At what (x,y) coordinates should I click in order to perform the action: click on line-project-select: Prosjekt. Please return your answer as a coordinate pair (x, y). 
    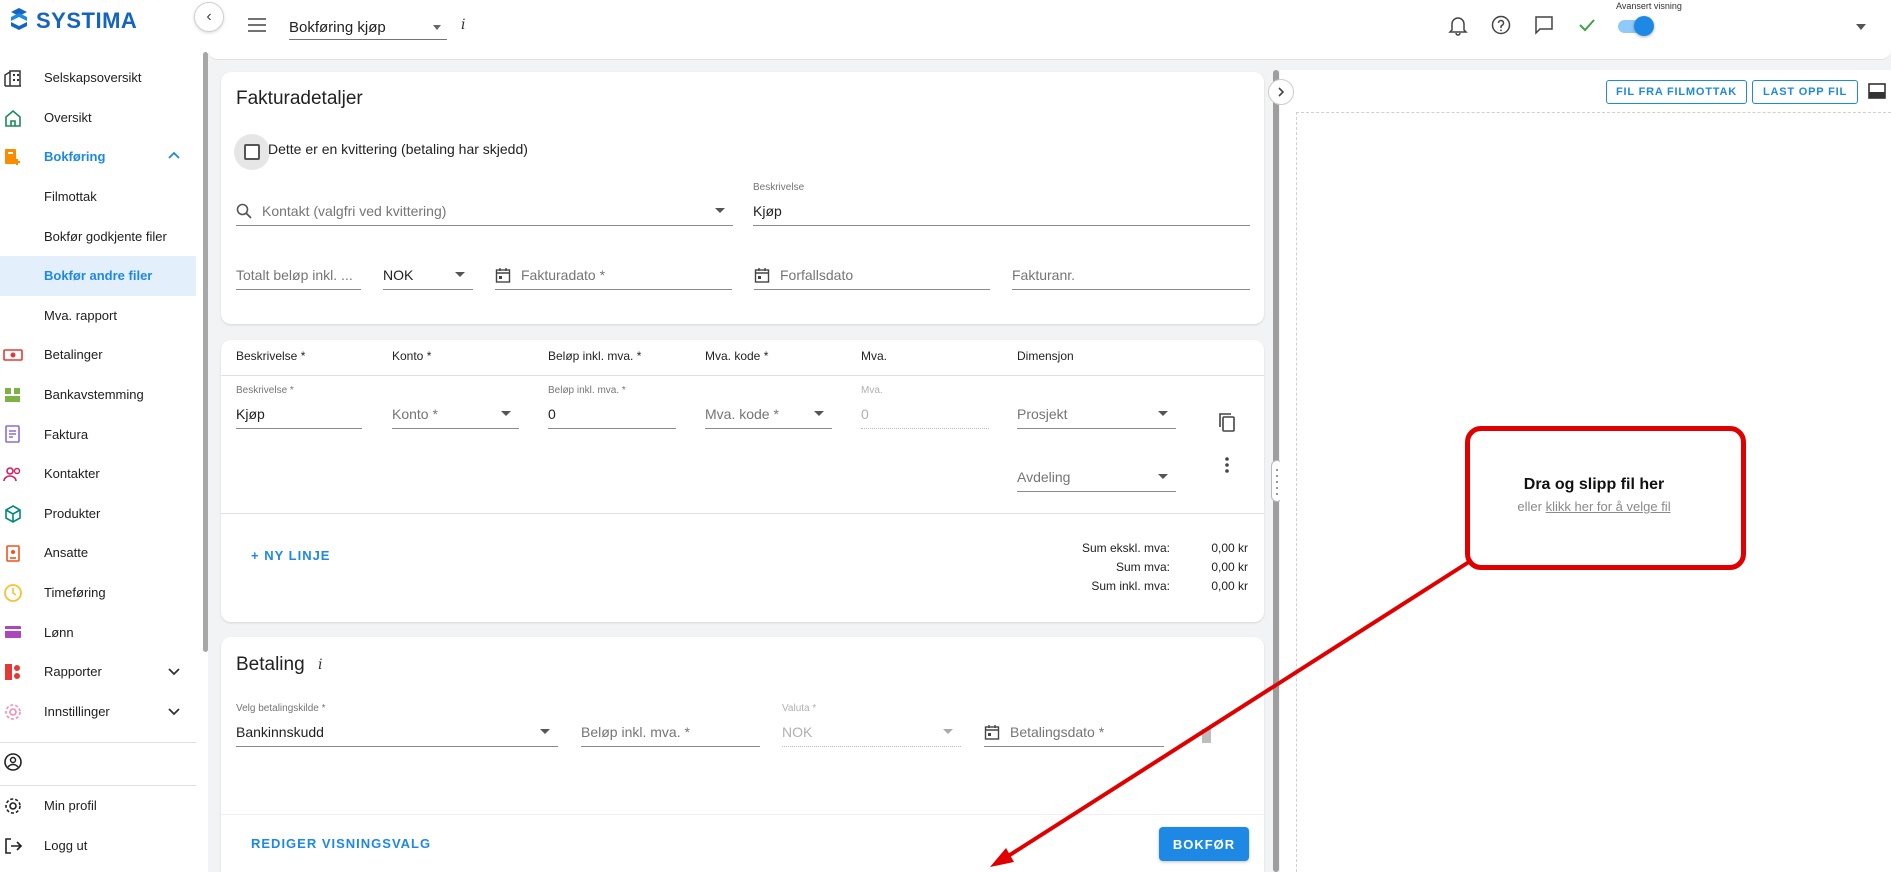
    Looking at the image, I should click on (1096, 415).